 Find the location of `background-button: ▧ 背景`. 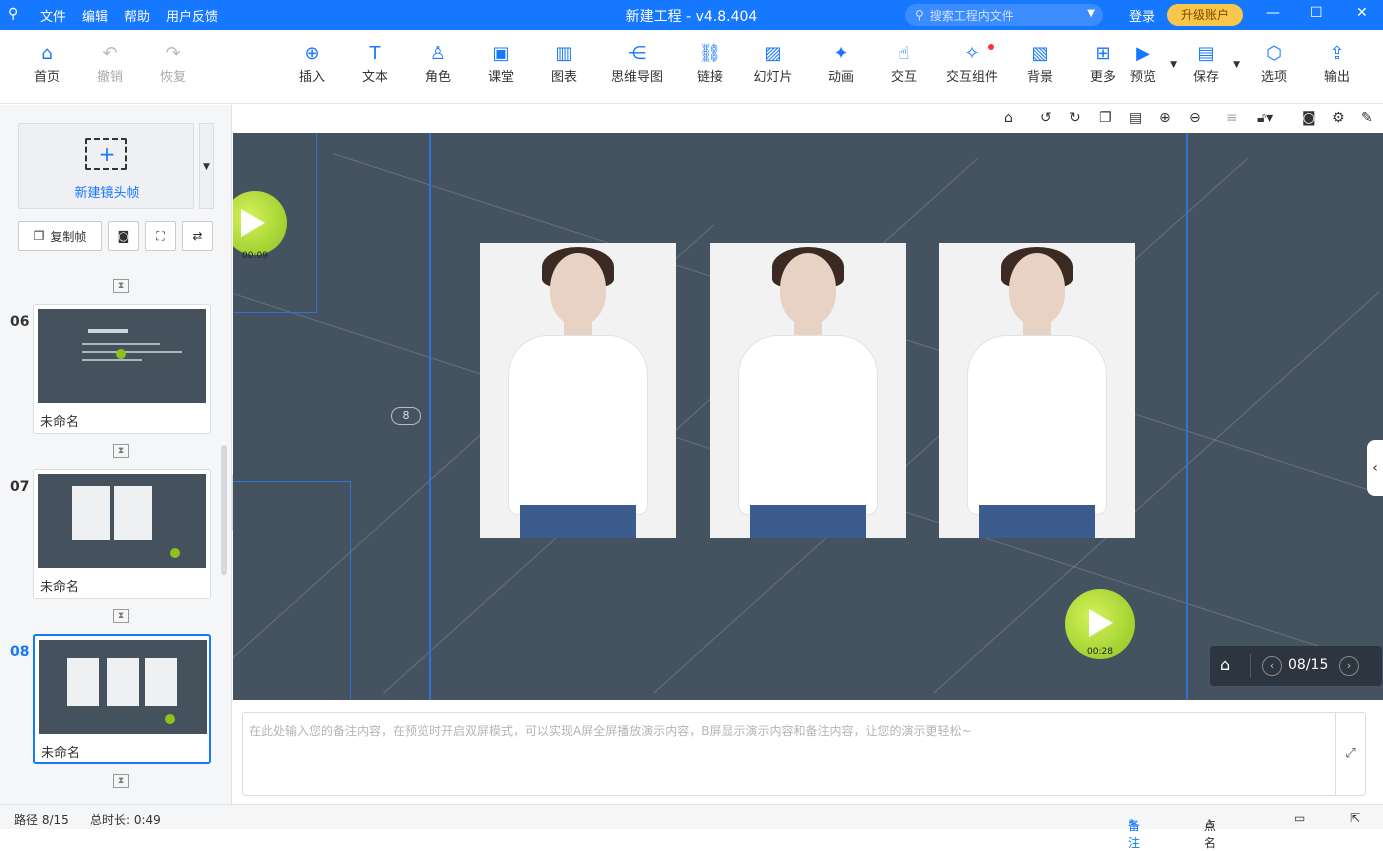

background-button: ▧ 背景 is located at coordinates (1040, 63).